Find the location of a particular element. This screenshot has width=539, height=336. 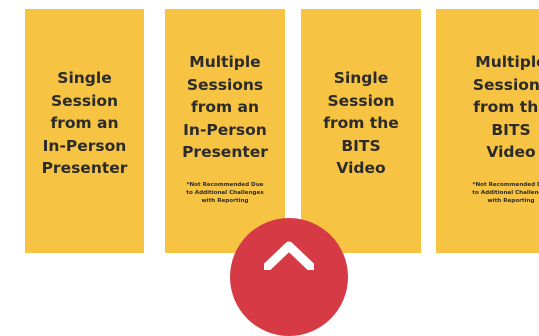

card-title: Single Session from the BITS Video is located at coordinates (361, 123).